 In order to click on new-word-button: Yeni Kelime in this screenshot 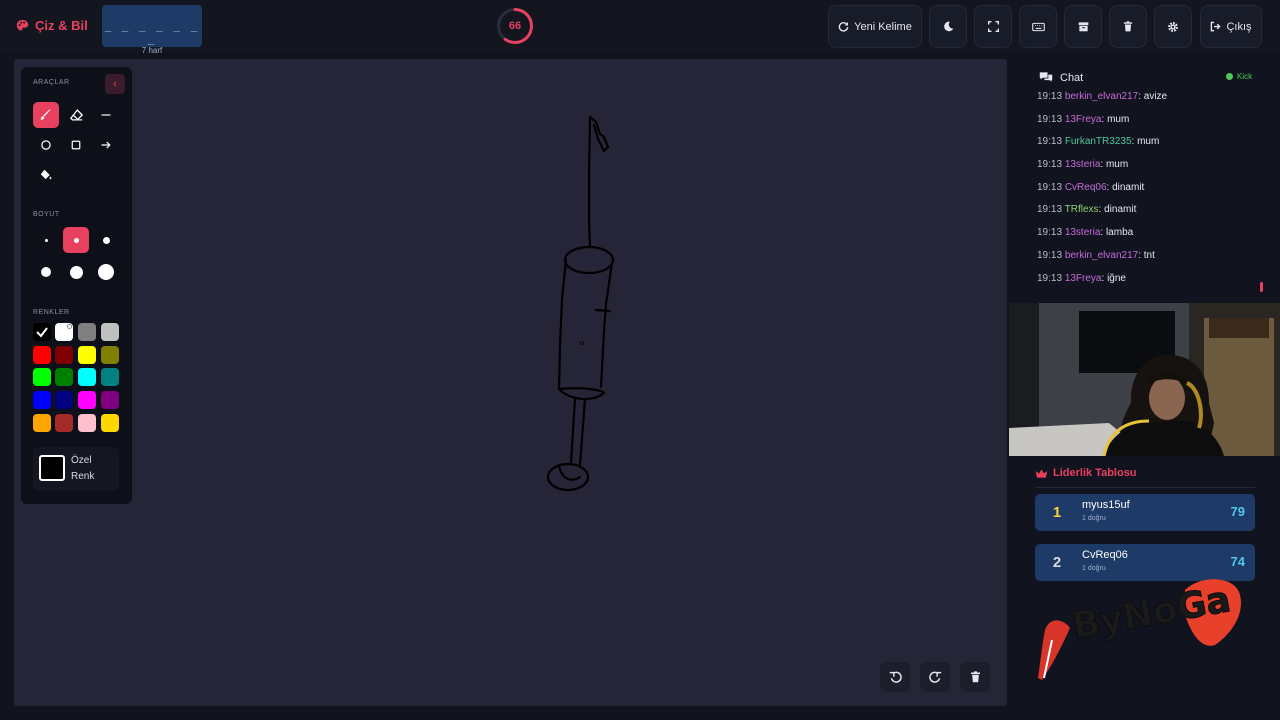, I will do `click(875, 26)`.